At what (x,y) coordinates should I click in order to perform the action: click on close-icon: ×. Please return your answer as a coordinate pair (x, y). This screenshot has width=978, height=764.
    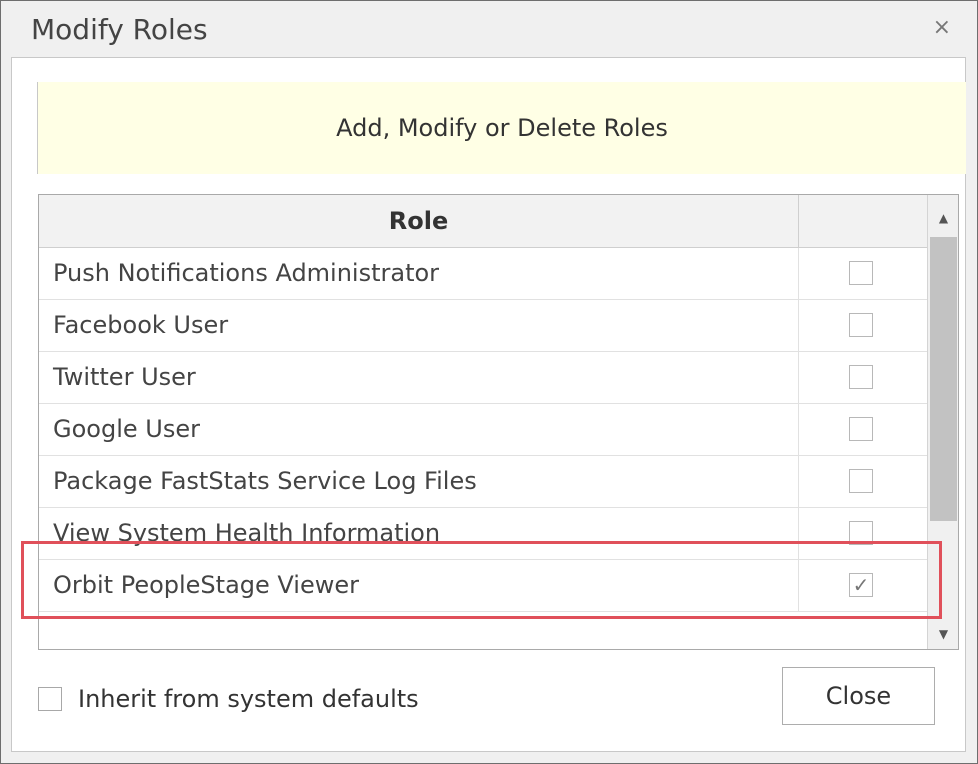
    Looking at the image, I should click on (942, 27).